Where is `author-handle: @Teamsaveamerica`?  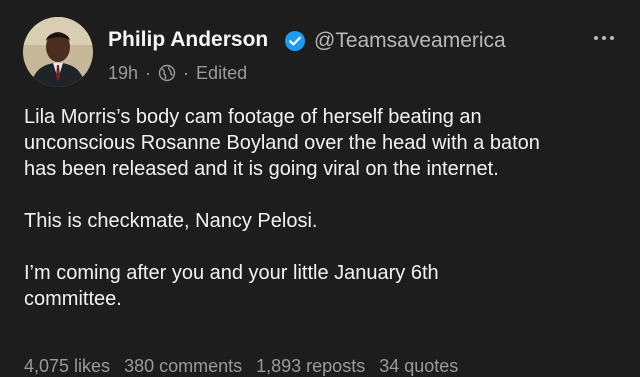
author-handle: @Teamsaveamerica is located at coordinates (410, 41).